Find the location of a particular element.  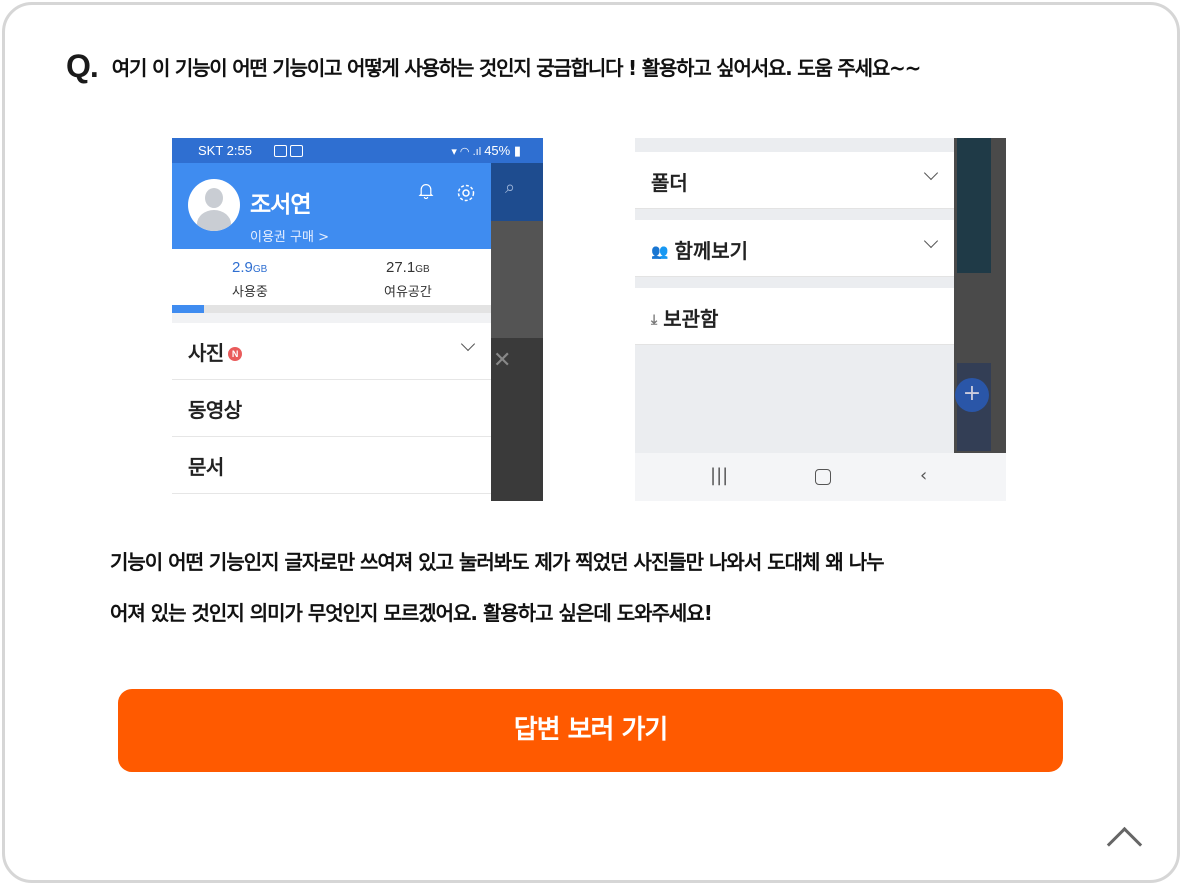

menu-item-photos: 사진 N is located at coordinates (331, 351).